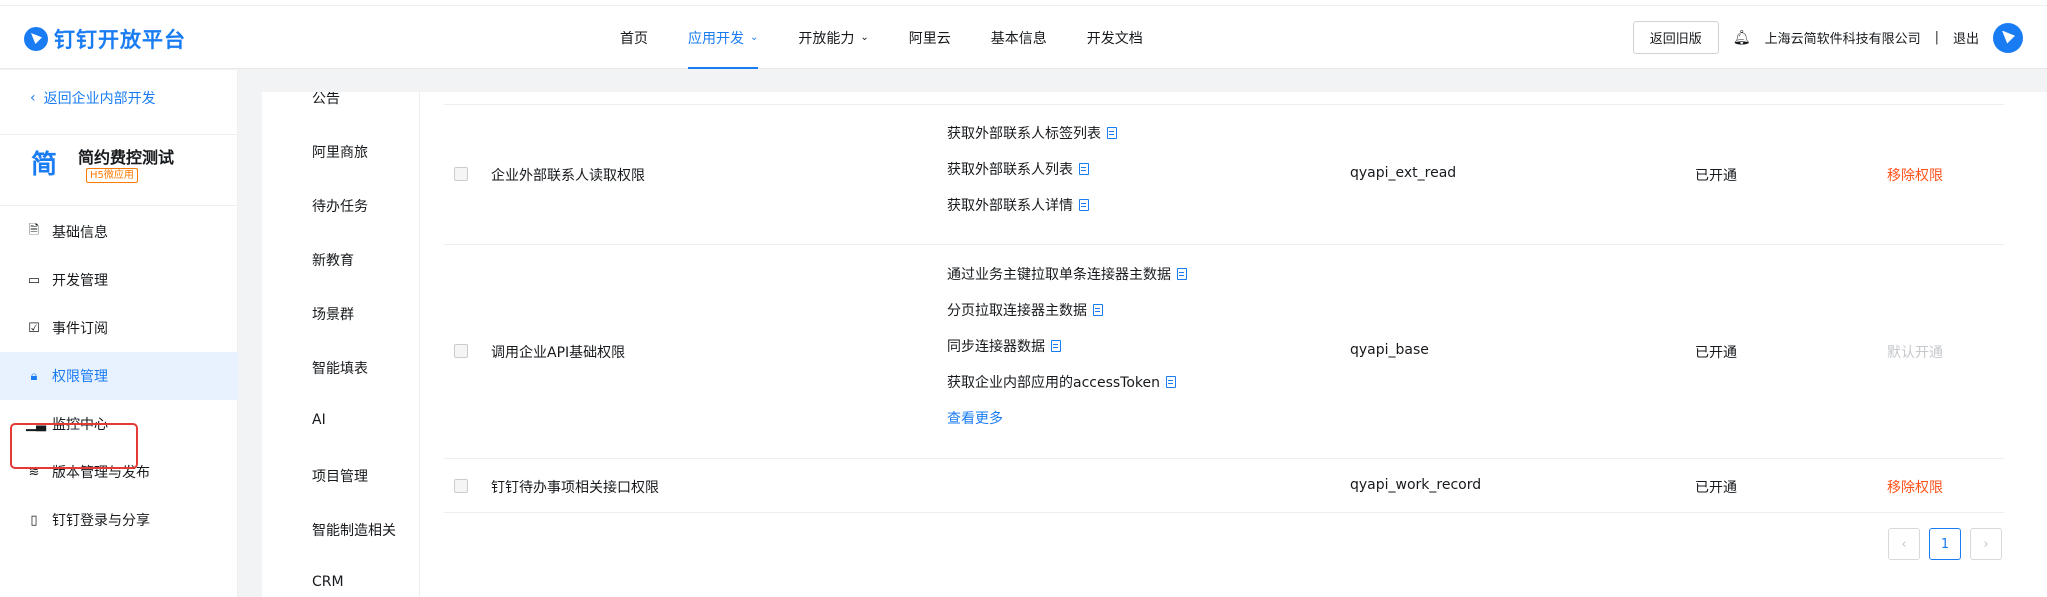 This screenshot has width=2047, height=597. Describe the element at coordinates (80, 329) in the screenshot. I see `sidebar-item-label: 事件订阅` at that location.